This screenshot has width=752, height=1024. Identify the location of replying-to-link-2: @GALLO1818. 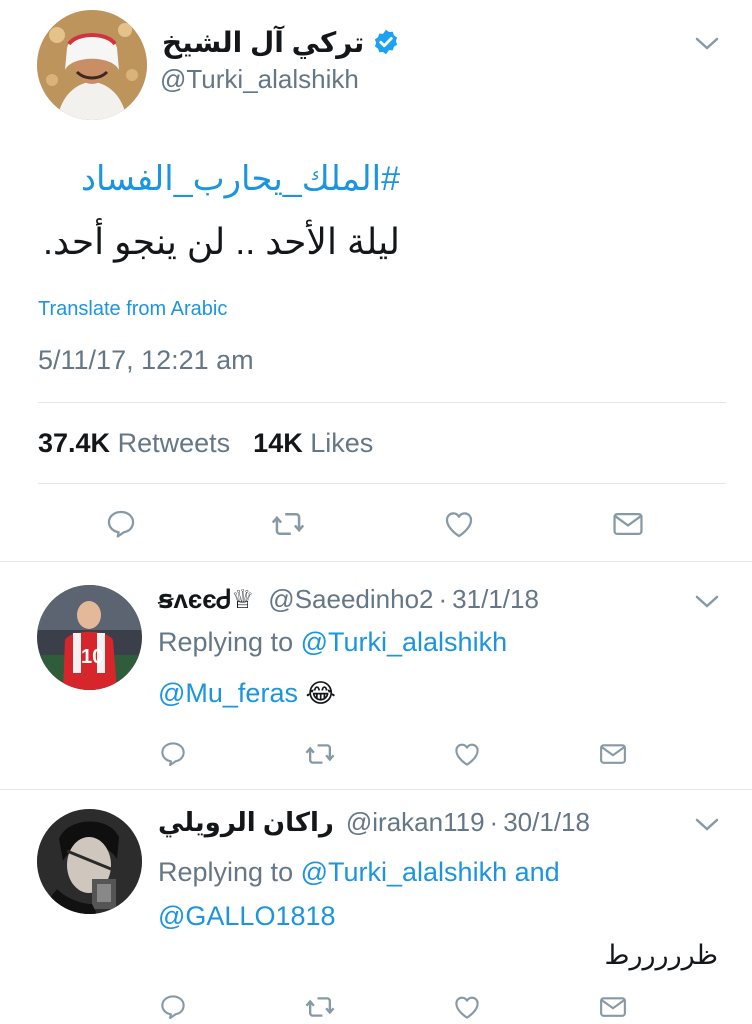
(247, 916).